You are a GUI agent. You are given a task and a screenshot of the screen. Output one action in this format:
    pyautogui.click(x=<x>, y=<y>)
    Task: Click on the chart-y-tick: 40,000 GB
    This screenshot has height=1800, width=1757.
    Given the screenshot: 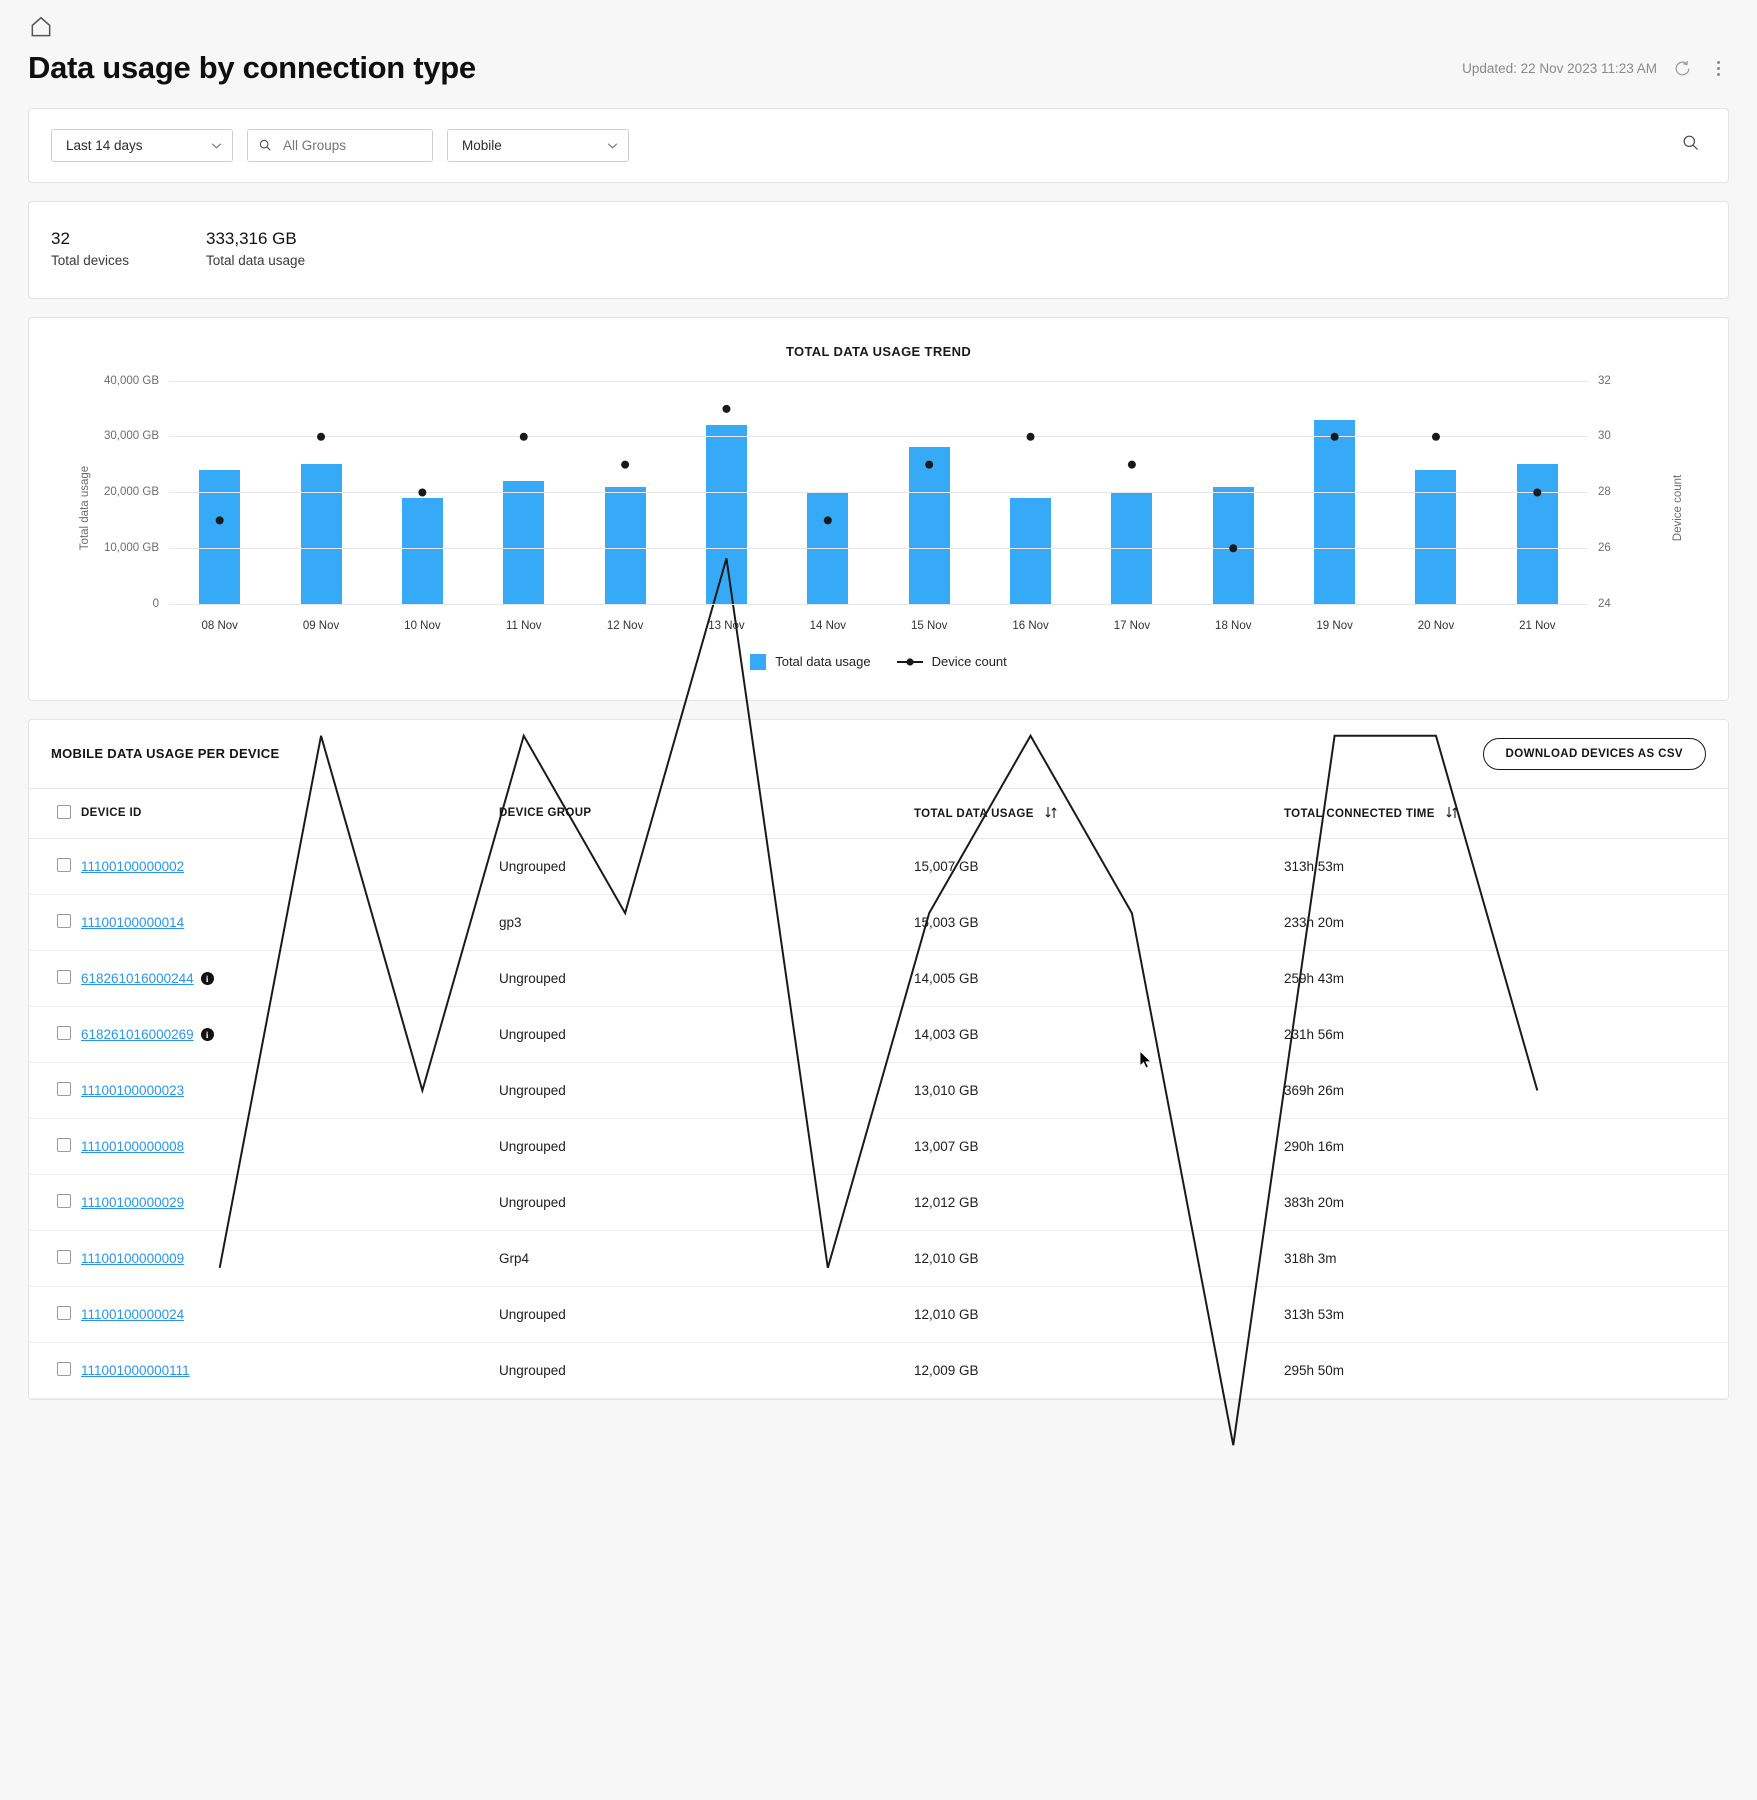 What is the action you would take?
    pyautogui.click(x=131, y=380)
    